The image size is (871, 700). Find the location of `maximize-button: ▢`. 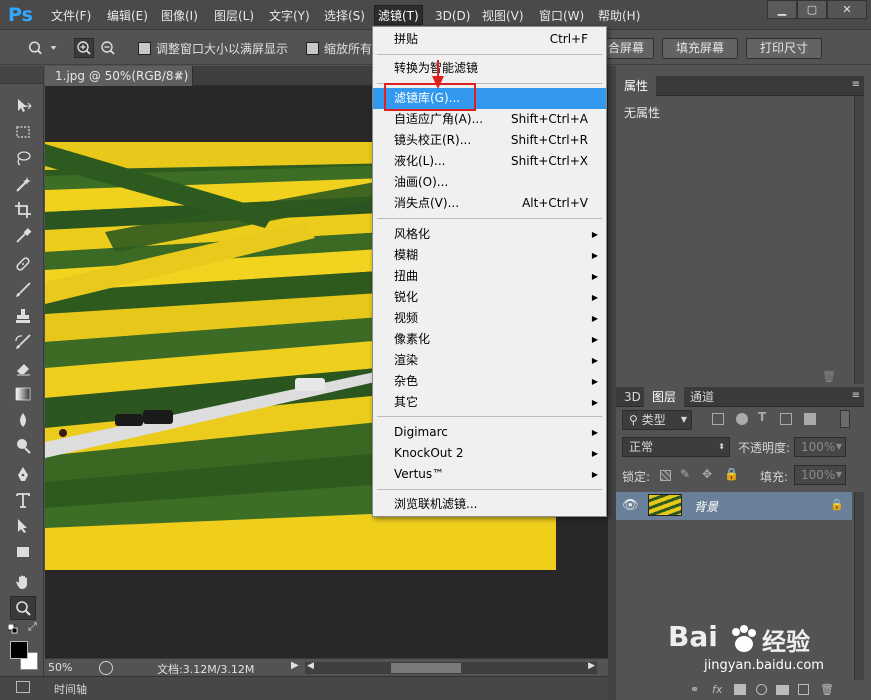

maximize-button: ▢ is located at coordinates (812, 9).